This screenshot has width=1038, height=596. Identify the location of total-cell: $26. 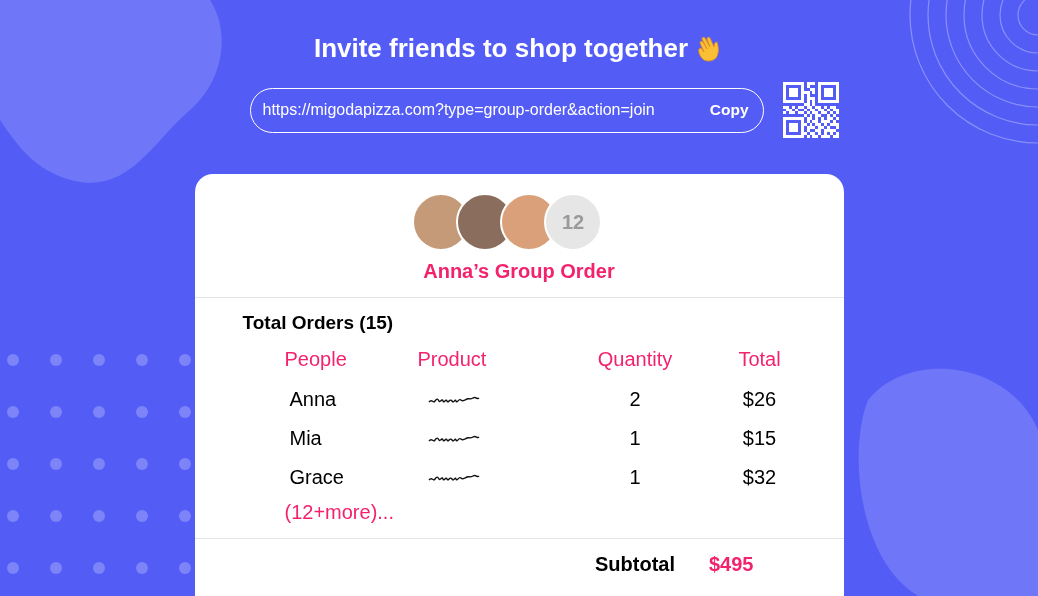
(759, 399).